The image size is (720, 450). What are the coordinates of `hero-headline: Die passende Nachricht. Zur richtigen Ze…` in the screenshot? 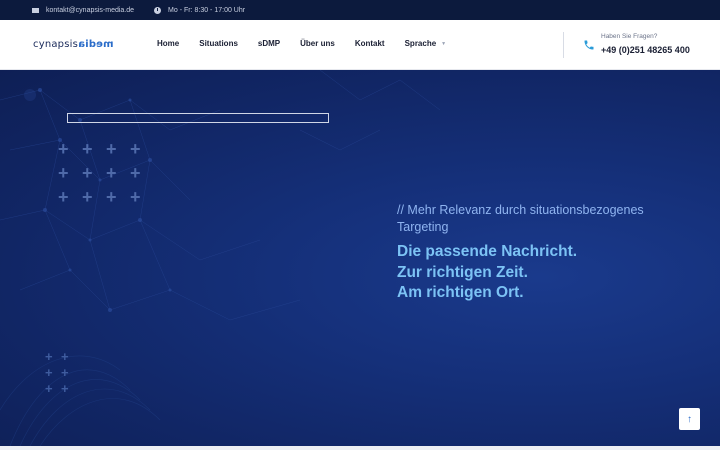 It's located at (487, 273).